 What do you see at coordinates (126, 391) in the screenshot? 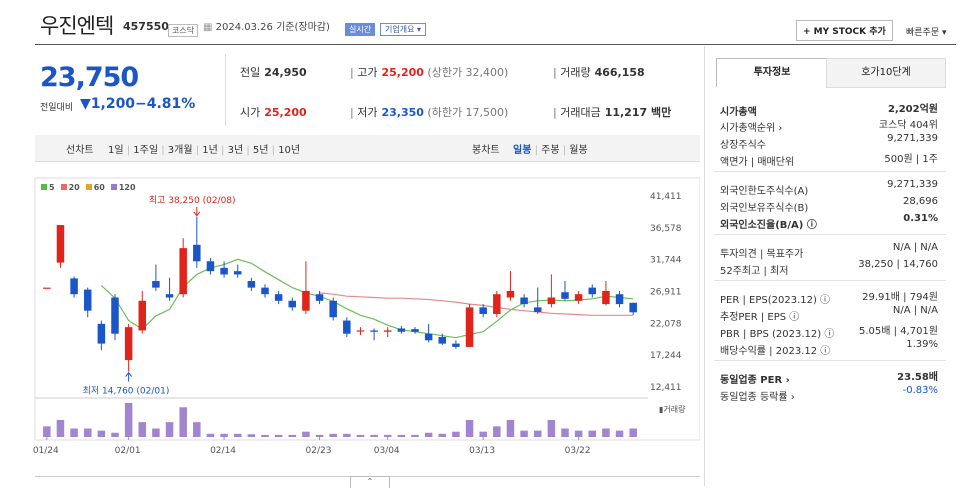
I see `min-annotation: 최저 14,760 (02/01)` at bounding box center [126, 391].